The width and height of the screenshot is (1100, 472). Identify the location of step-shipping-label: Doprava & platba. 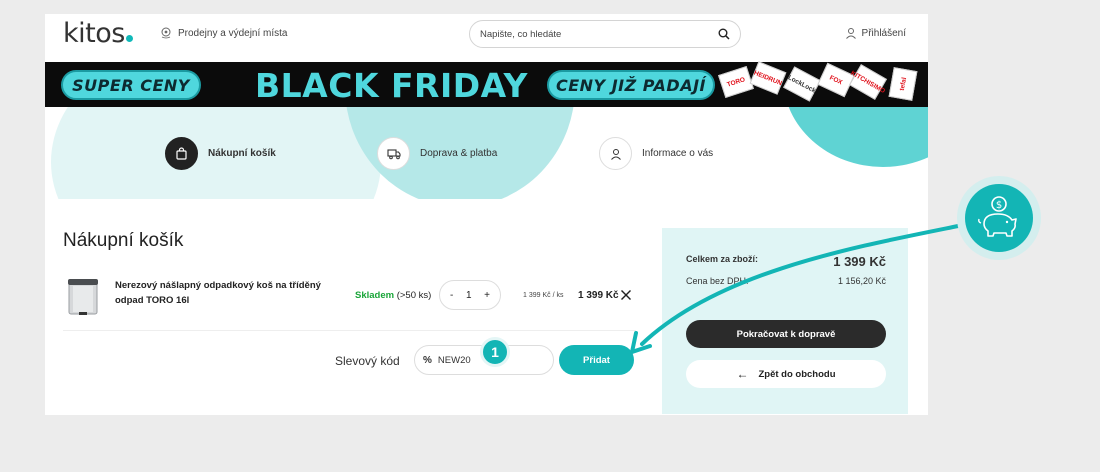
(459, 153).